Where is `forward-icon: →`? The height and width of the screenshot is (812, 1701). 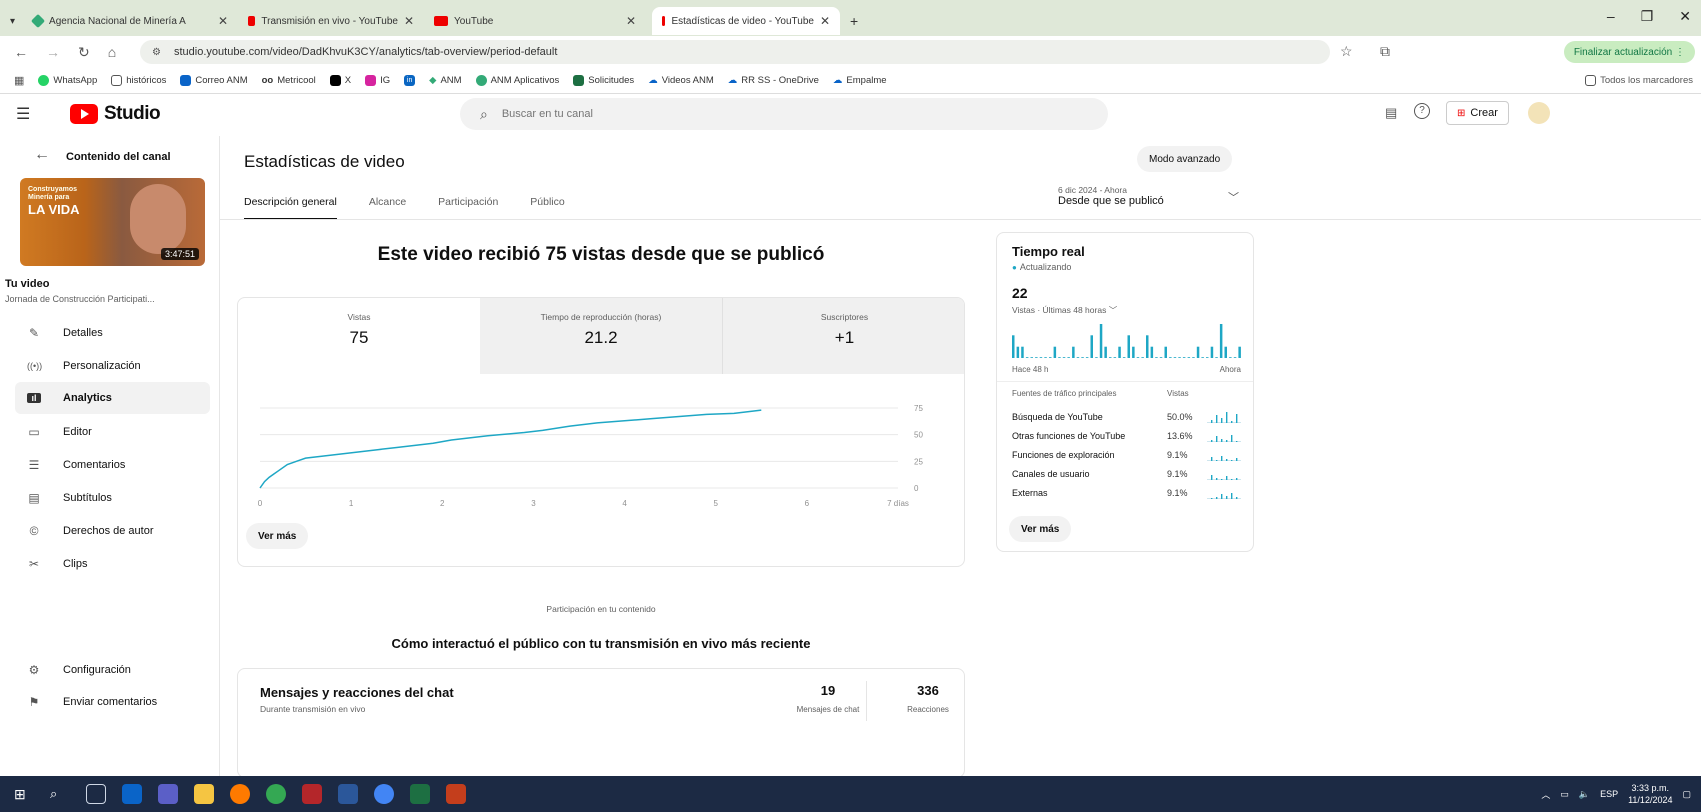 forward-icon: → is located at coordinates (53, 52).